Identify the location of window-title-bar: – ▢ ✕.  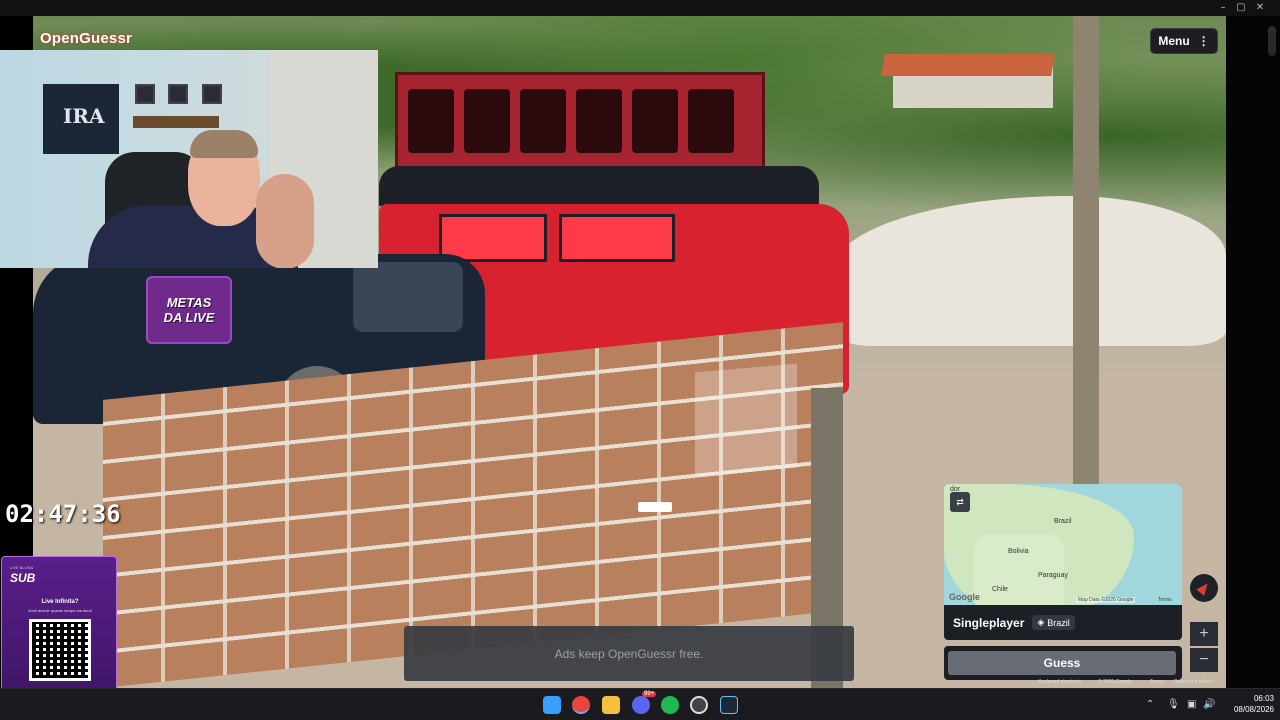
(640, 8).